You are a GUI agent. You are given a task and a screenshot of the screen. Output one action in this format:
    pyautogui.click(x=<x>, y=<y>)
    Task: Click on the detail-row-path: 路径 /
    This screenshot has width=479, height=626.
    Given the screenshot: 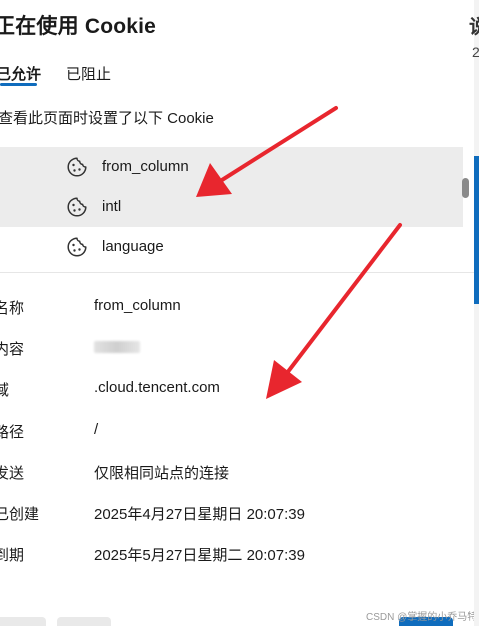 What is the action you would take?
    pyautogui.click(x=237, y=433)
    